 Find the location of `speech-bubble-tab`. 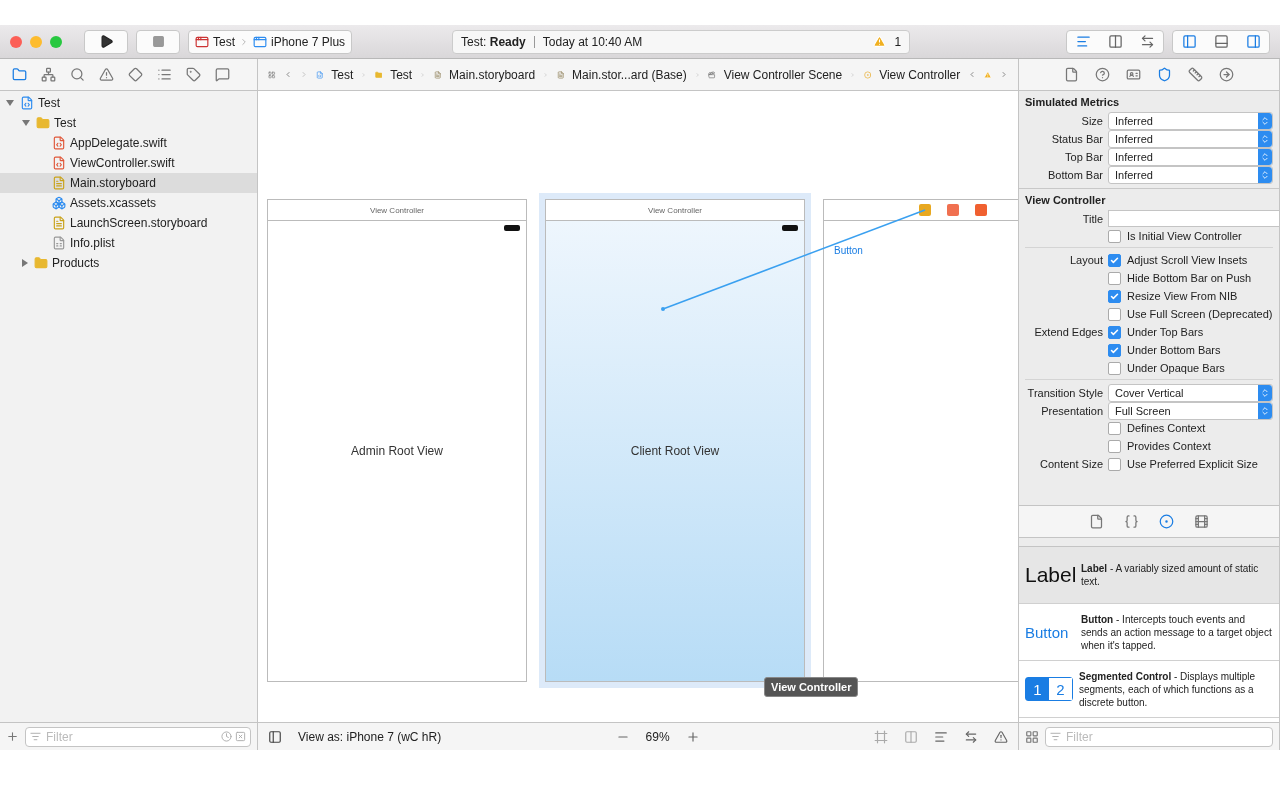

speech-bubble-tab is located at coordinates (222, 74).